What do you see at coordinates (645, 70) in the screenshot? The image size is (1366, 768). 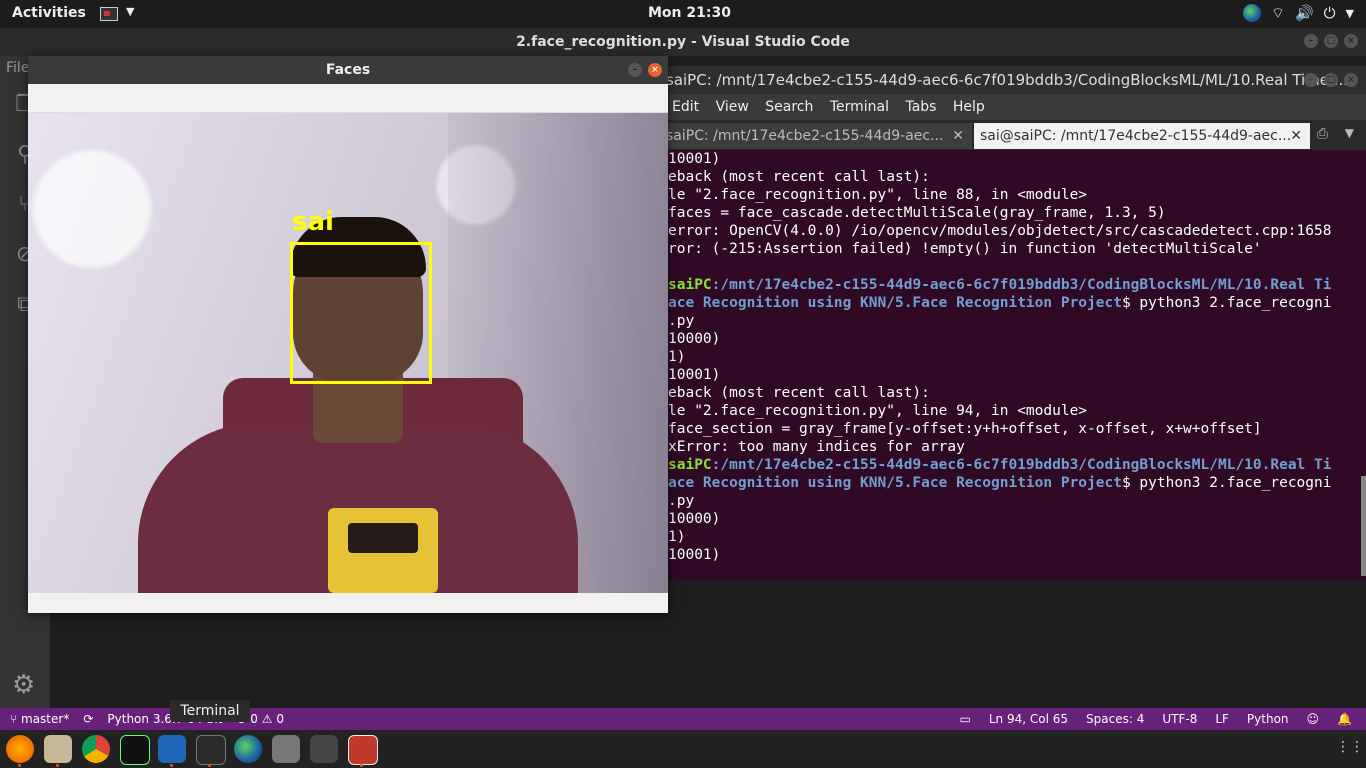 I see `faces-window-controls: – ×` at bounding box center [645, 70].